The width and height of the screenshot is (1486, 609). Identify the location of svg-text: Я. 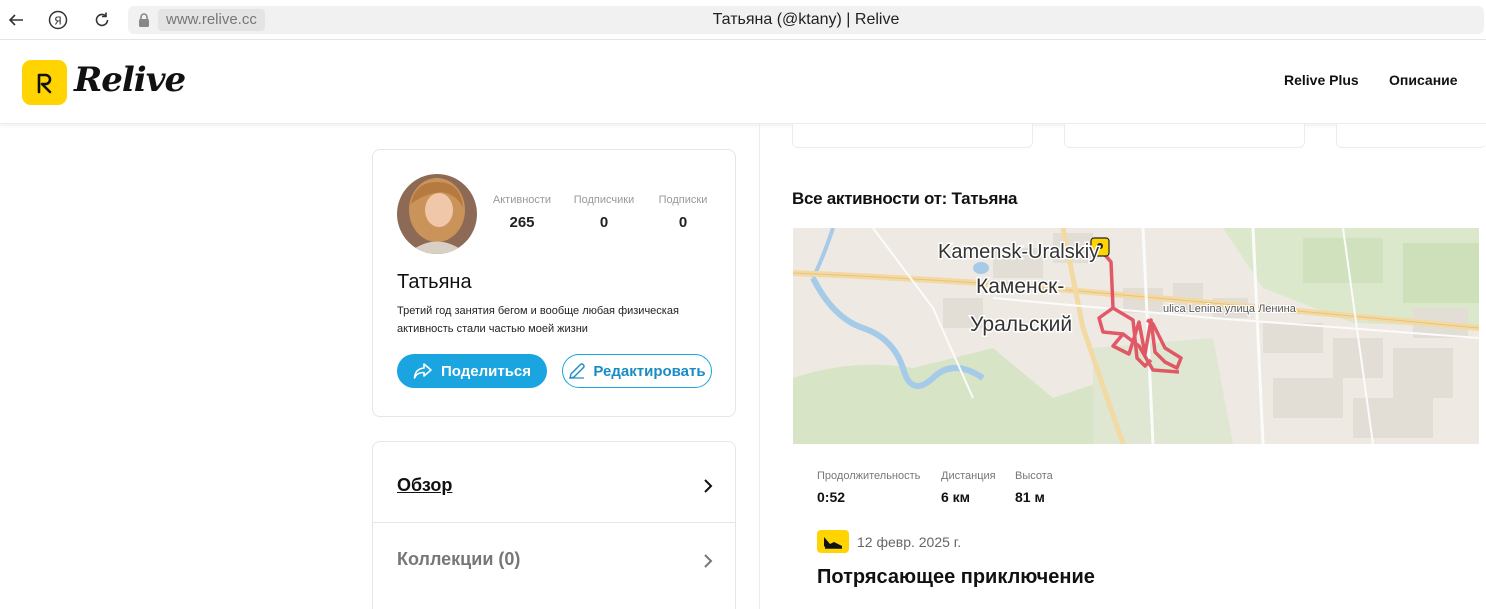
(58, 21).